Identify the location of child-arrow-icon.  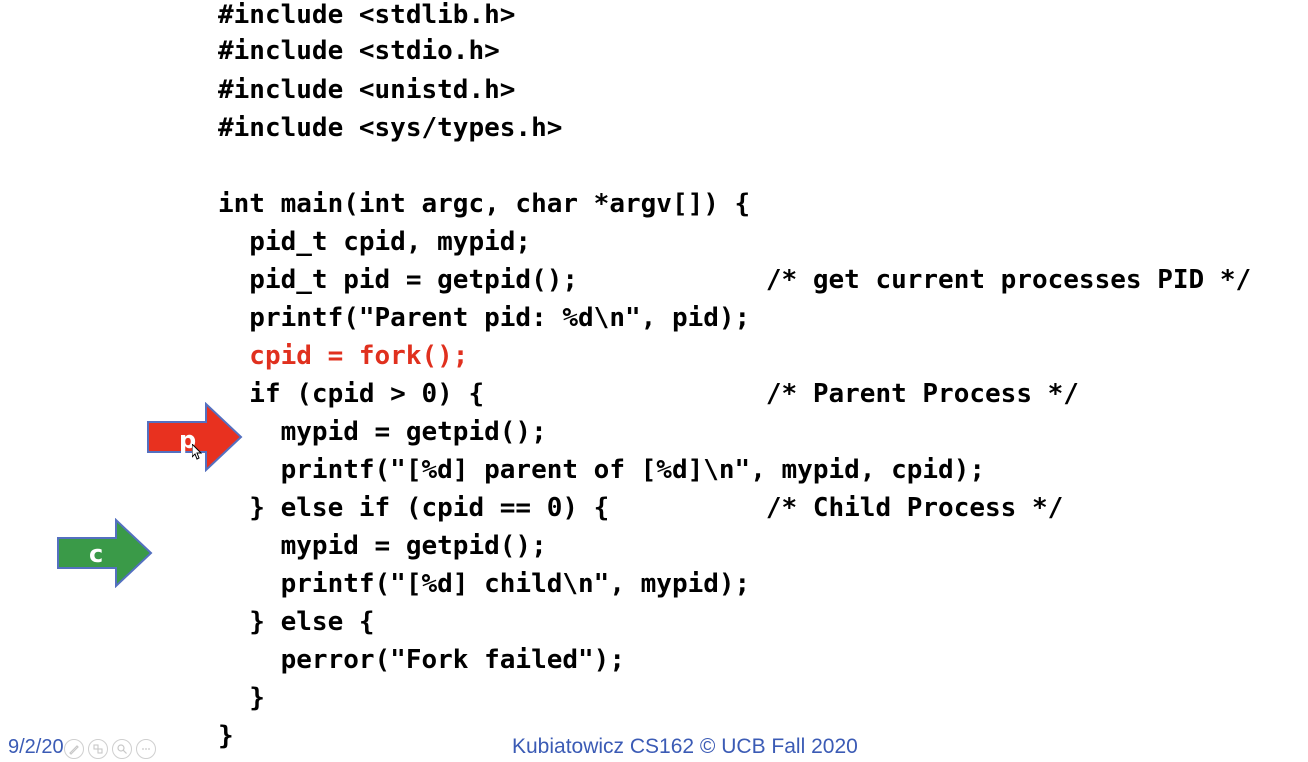
(105, 553).